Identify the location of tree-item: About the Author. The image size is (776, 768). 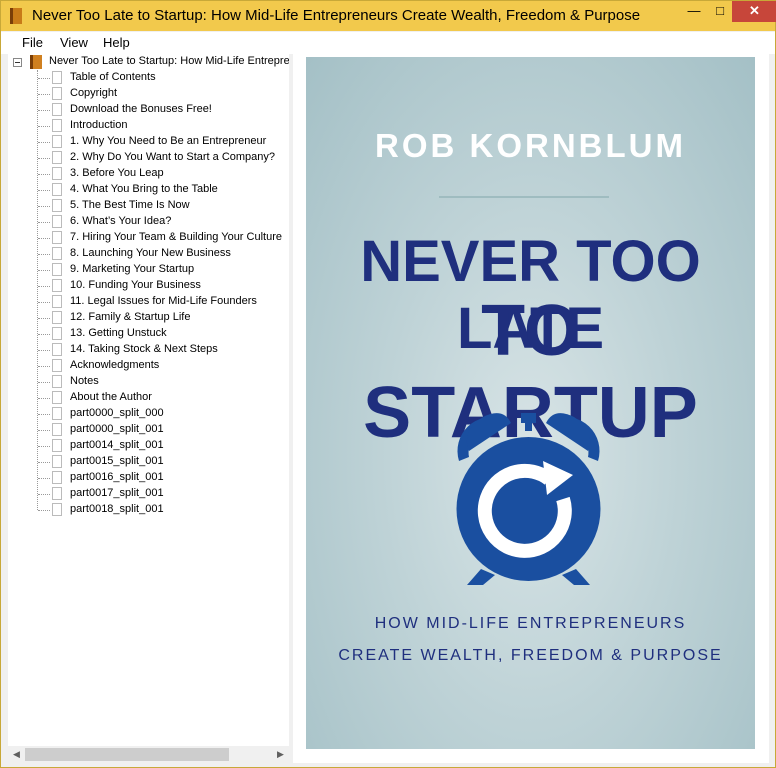
(148, 398).